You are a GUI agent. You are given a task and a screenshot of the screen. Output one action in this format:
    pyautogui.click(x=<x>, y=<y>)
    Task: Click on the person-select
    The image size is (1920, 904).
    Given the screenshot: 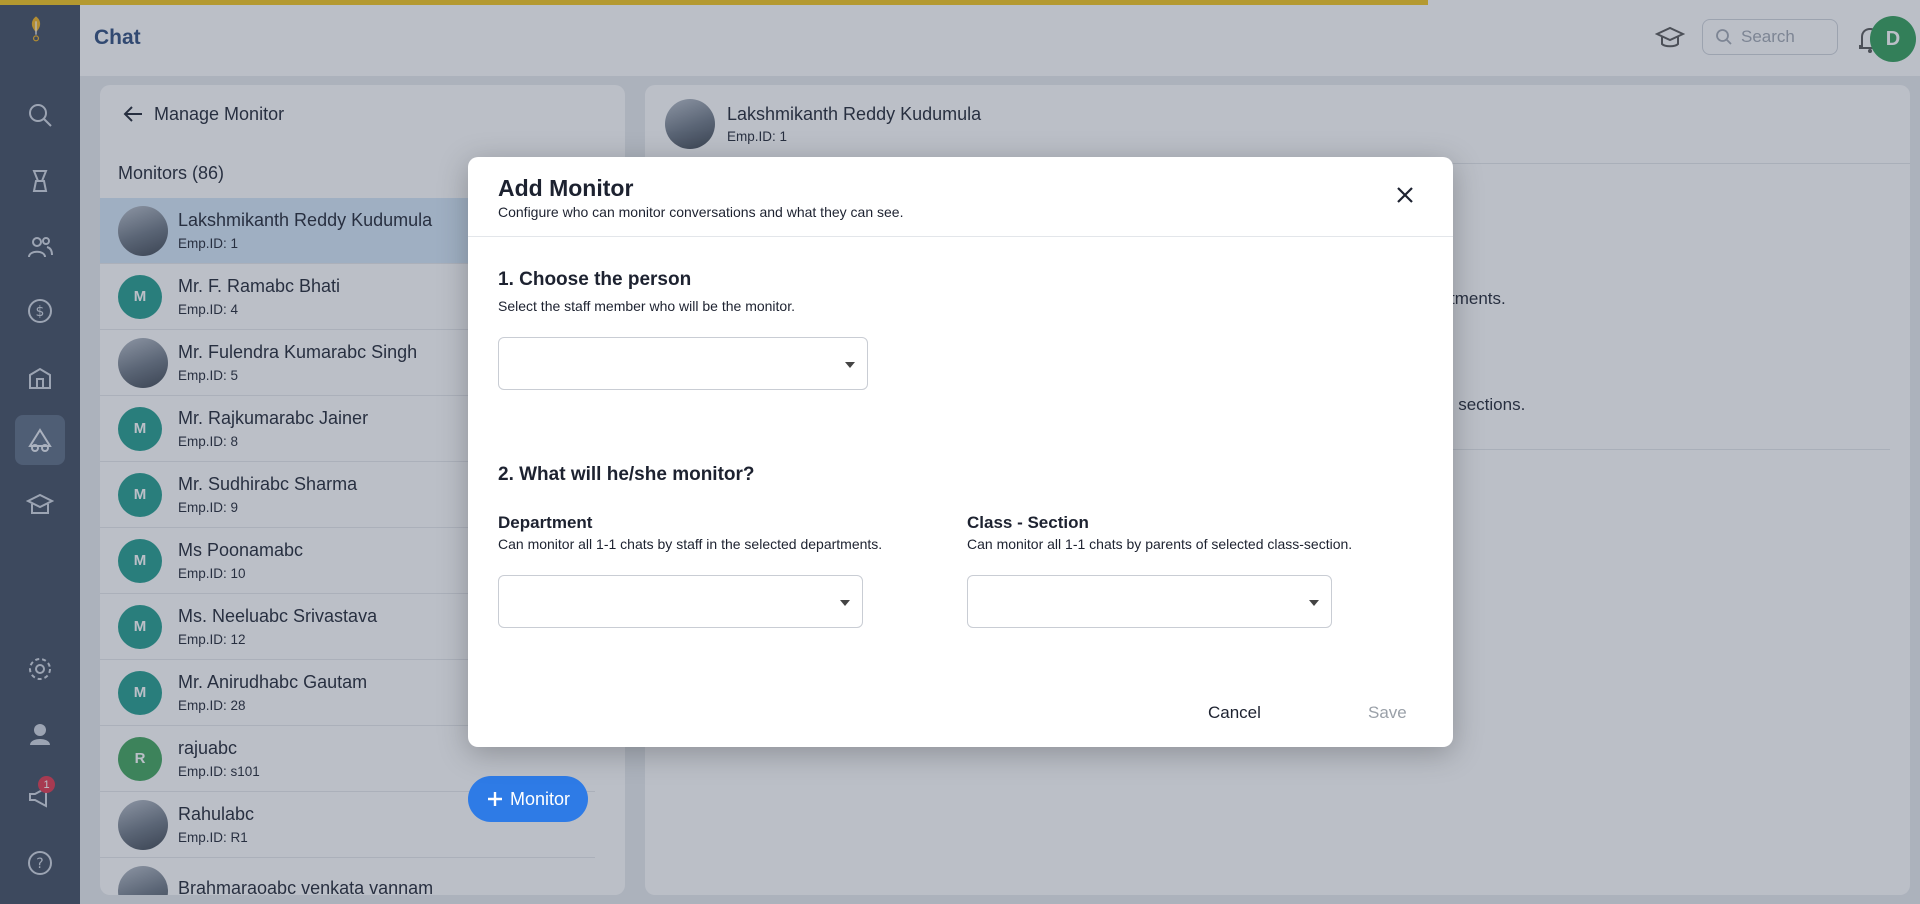 What is the action you would take?
    pyautogui.click(x=683, y=363)
    